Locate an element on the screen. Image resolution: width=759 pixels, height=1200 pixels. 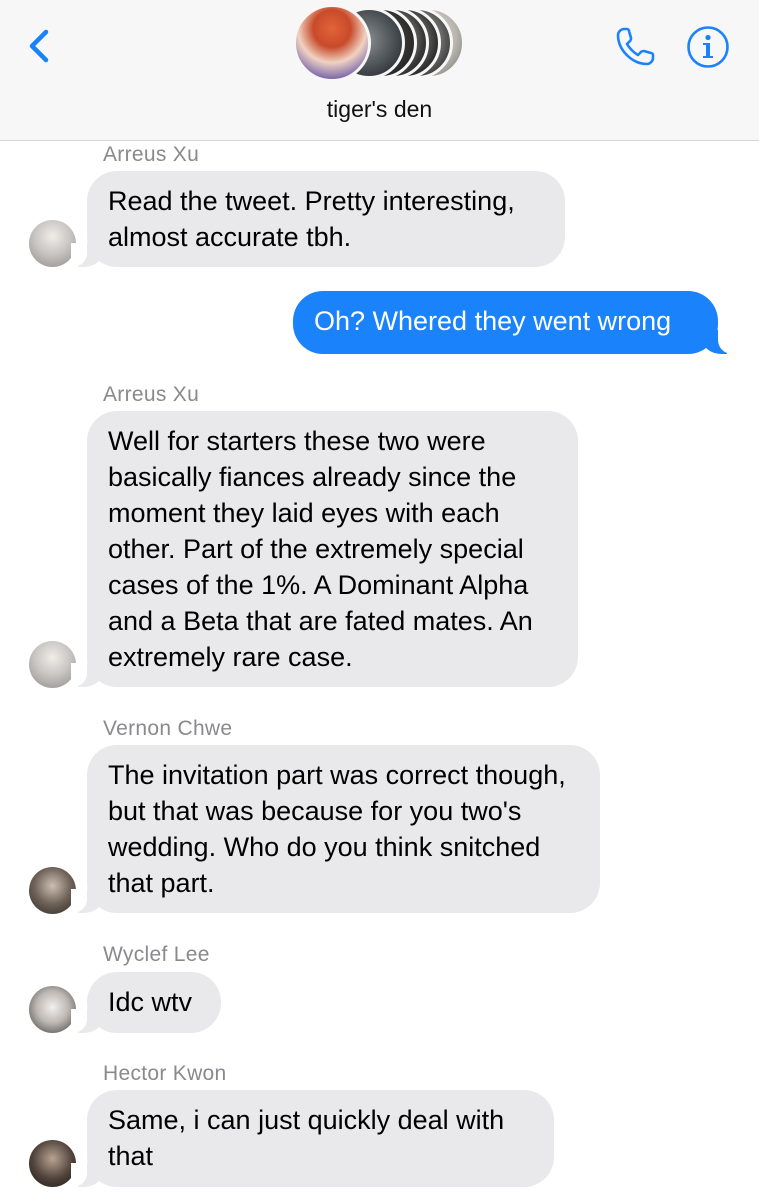
message-bubble-outgoing: Oh? Whered they went wrong is located at coordinates (513, 322).